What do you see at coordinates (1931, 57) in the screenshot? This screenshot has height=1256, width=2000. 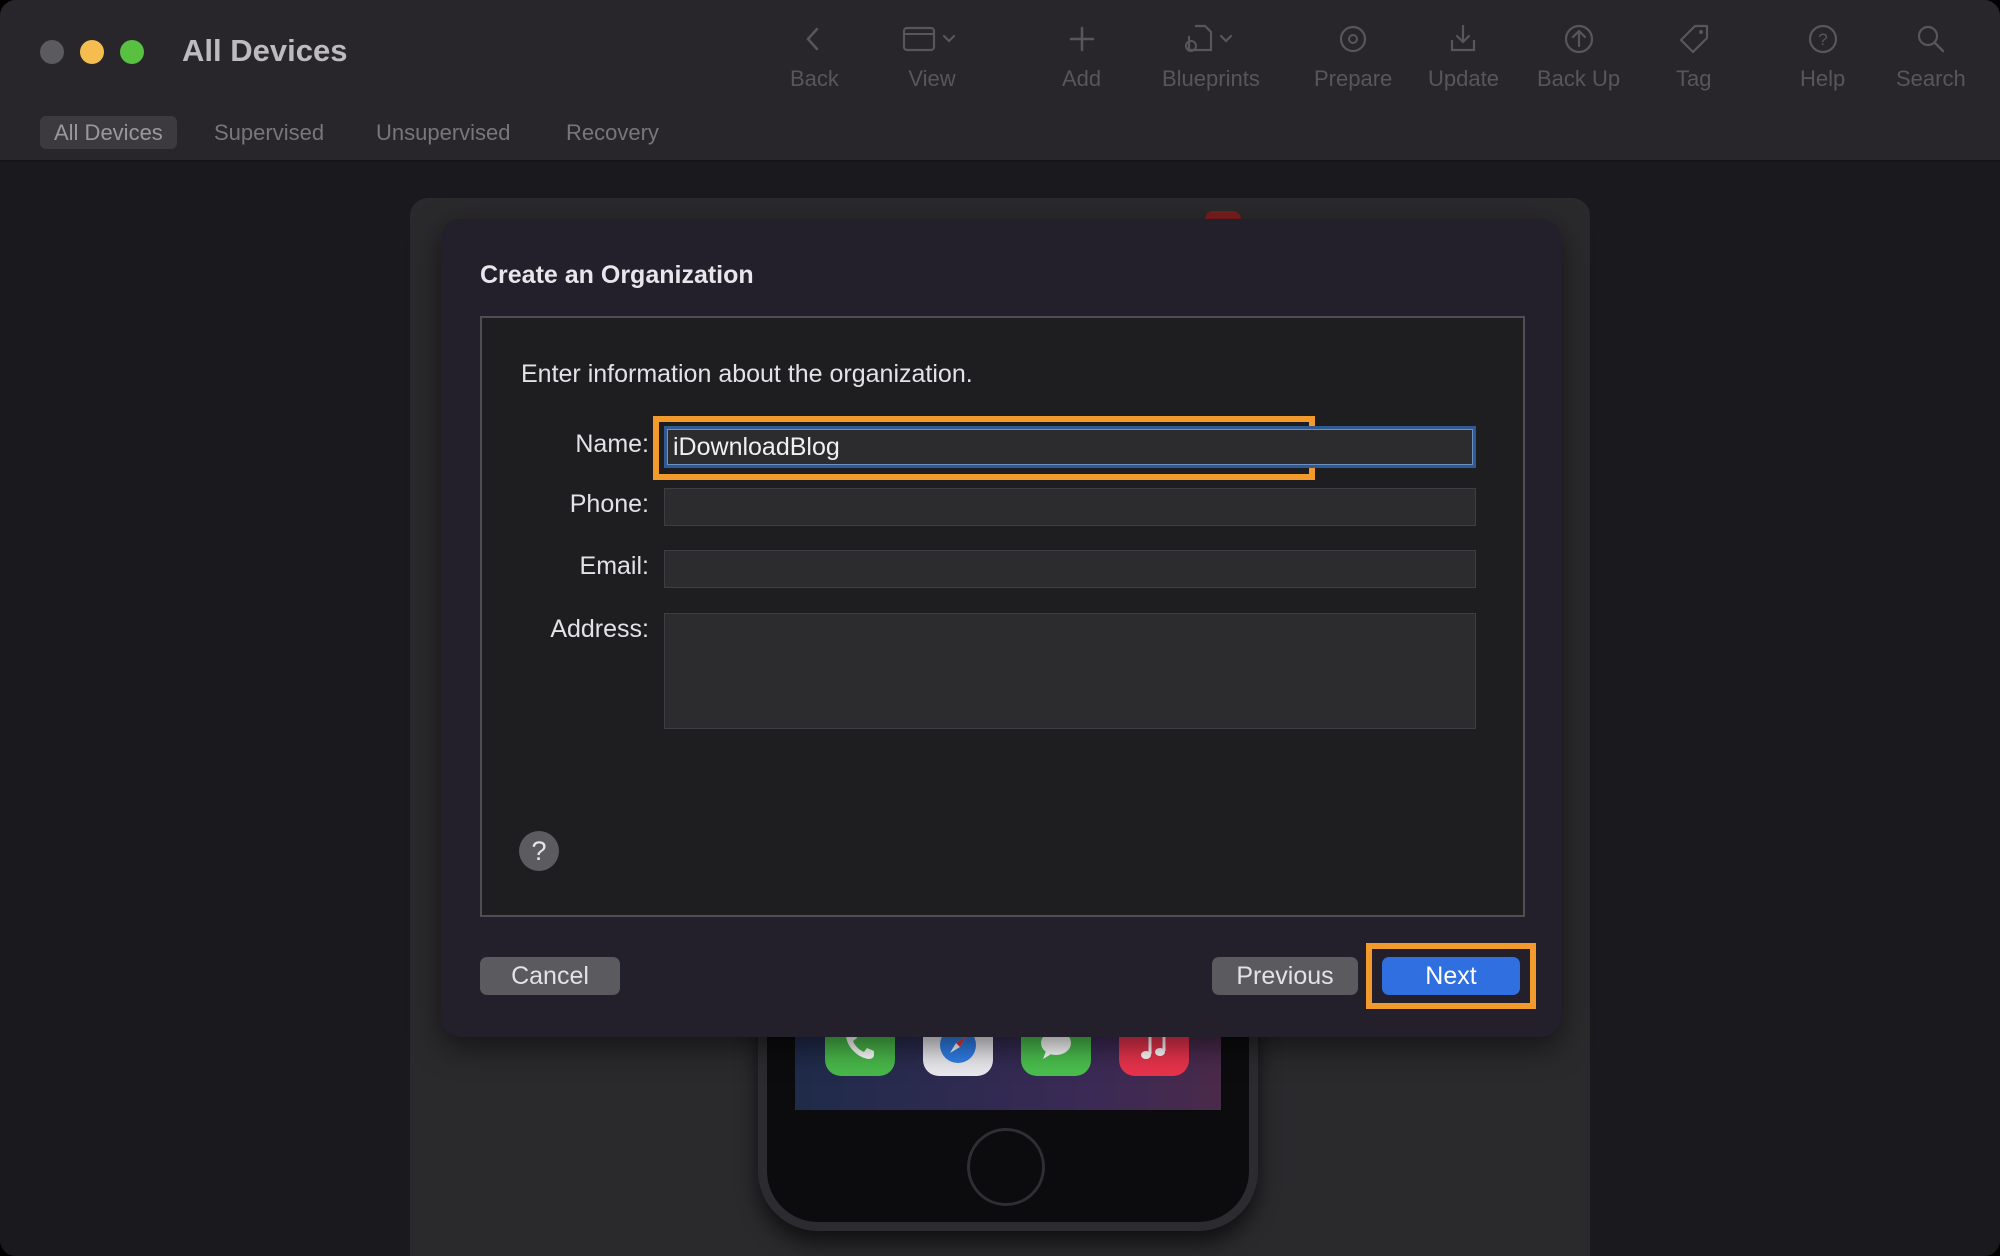 I see `toolbar-search-button: Search` at bounding box center [1931, 57].